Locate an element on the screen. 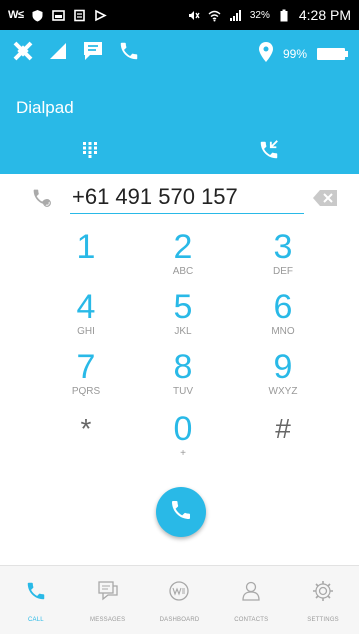  nav-dashboard: DASHBOARD is located at coordinates (180, 600).